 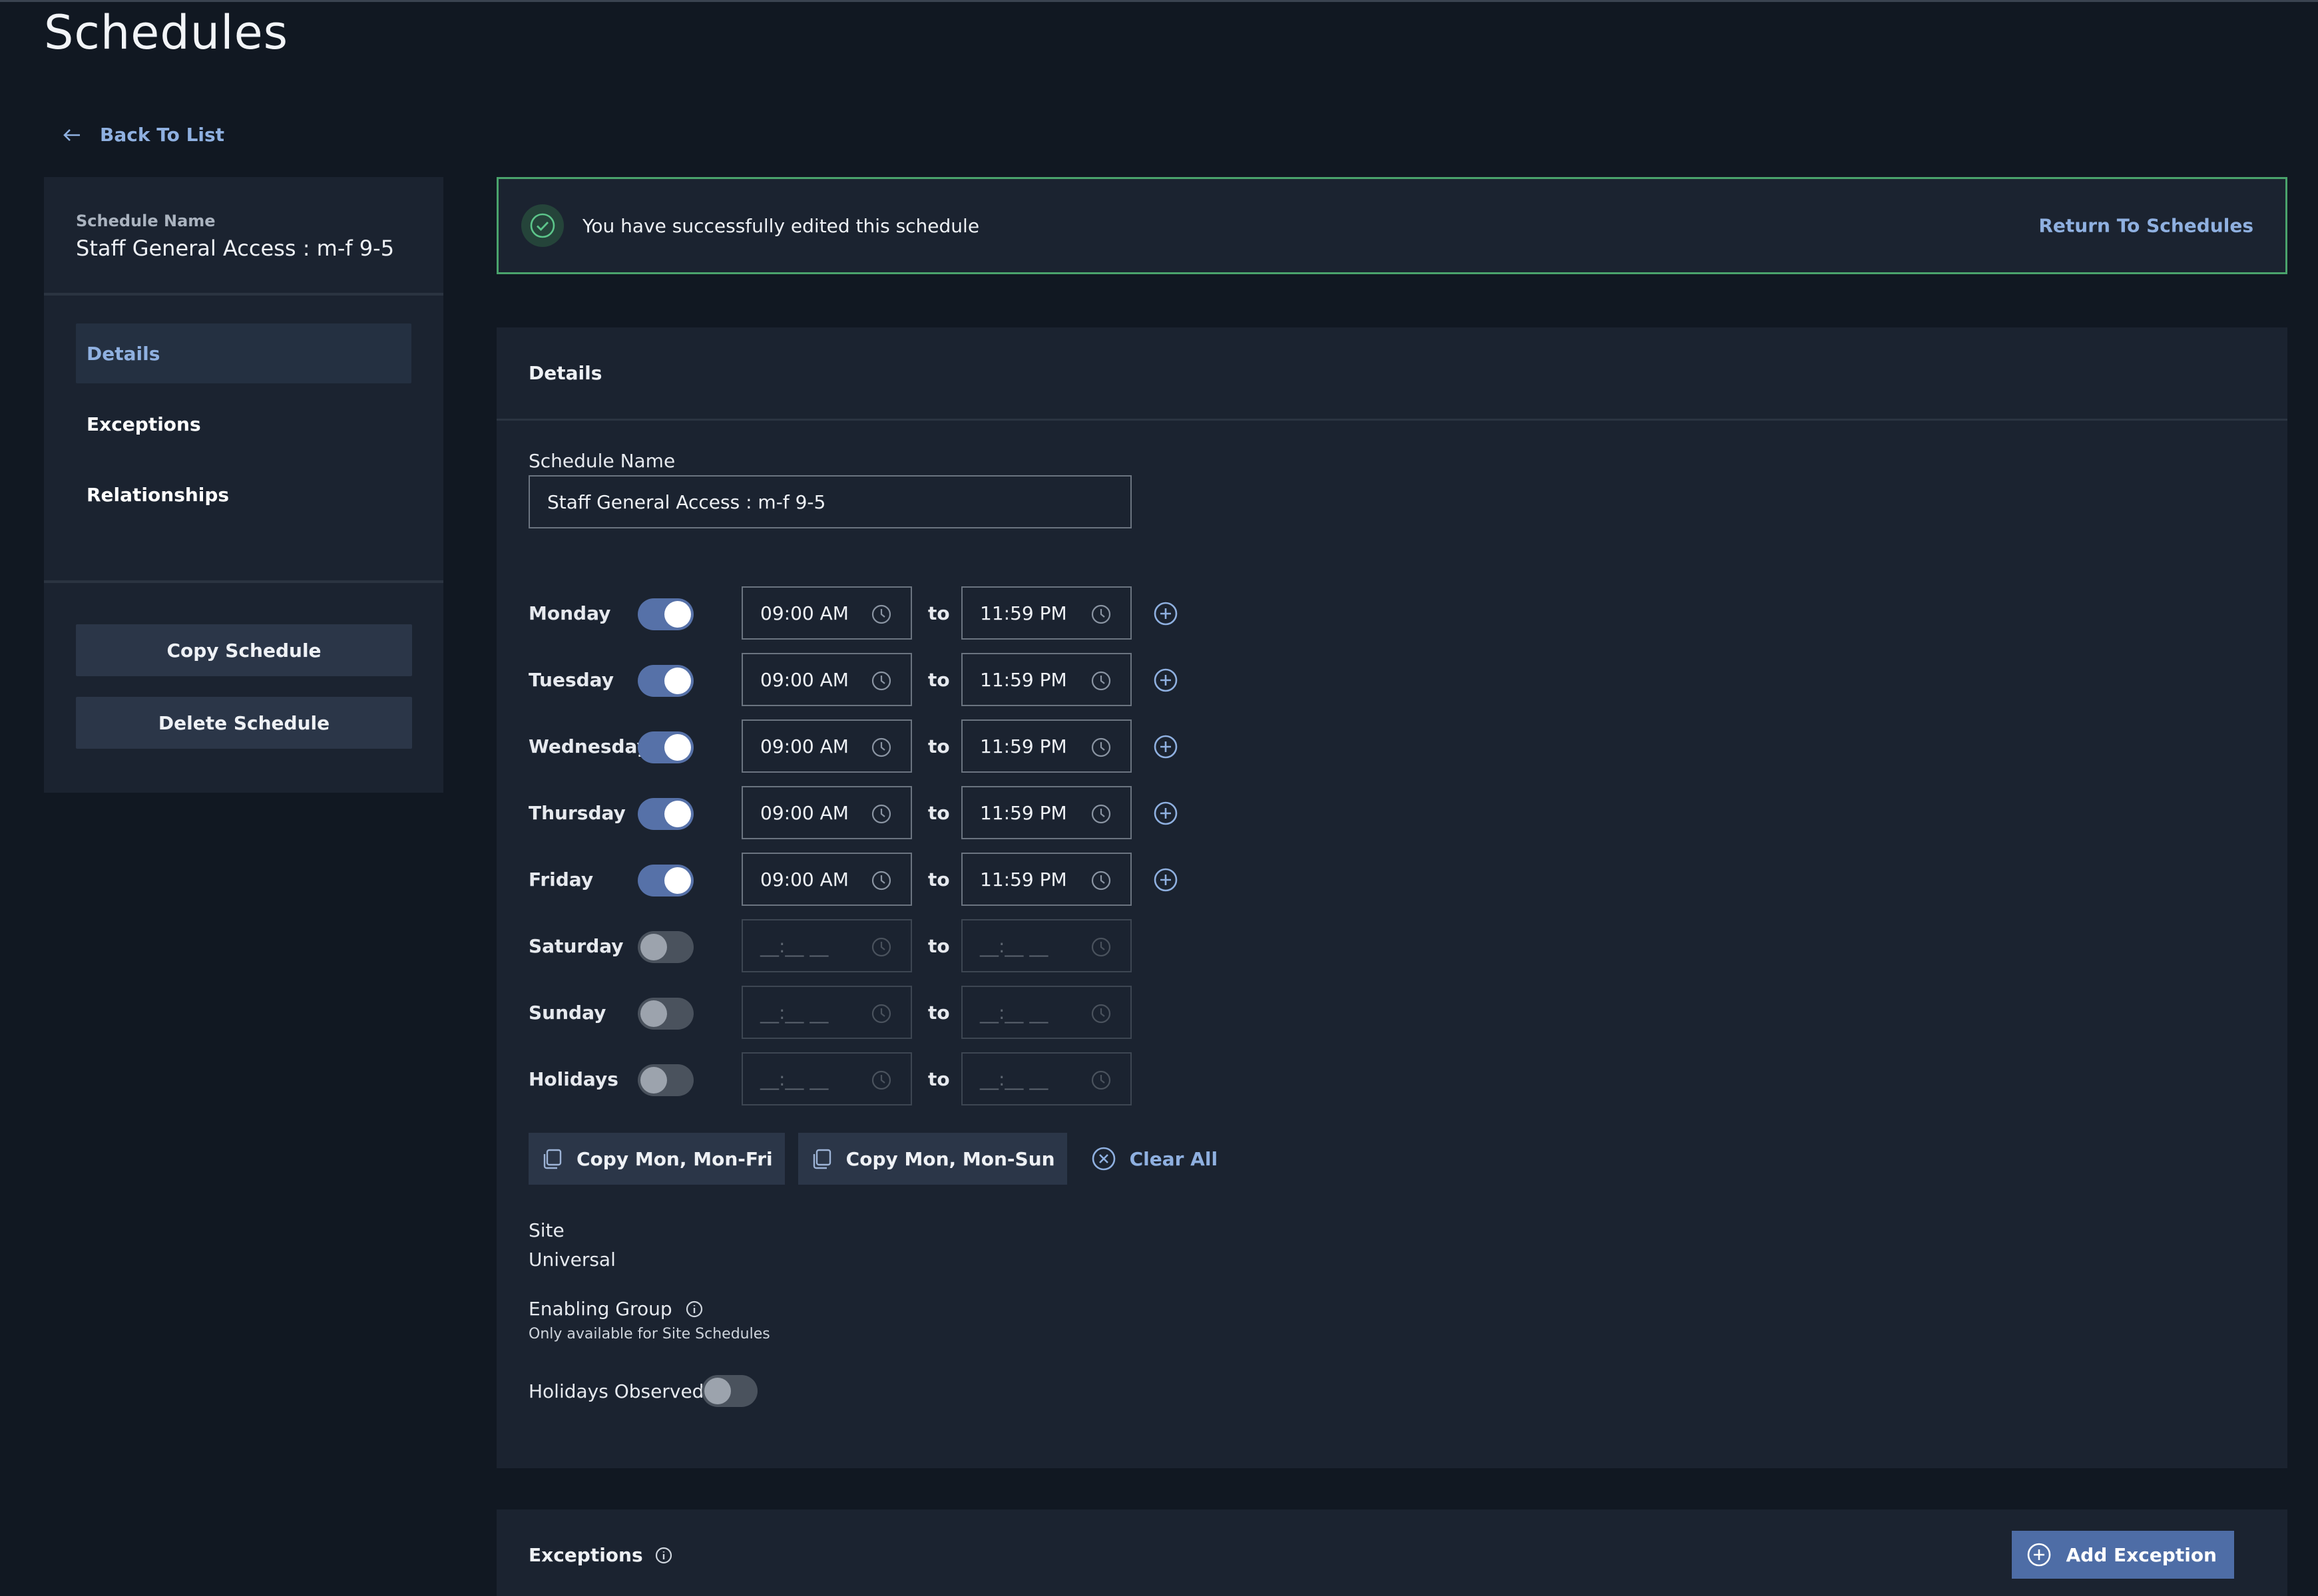 What do you see at coordinates (1103, 1159) in the screenshot?
I see `close-circle-icon` at bounding box center [1103, 1159].